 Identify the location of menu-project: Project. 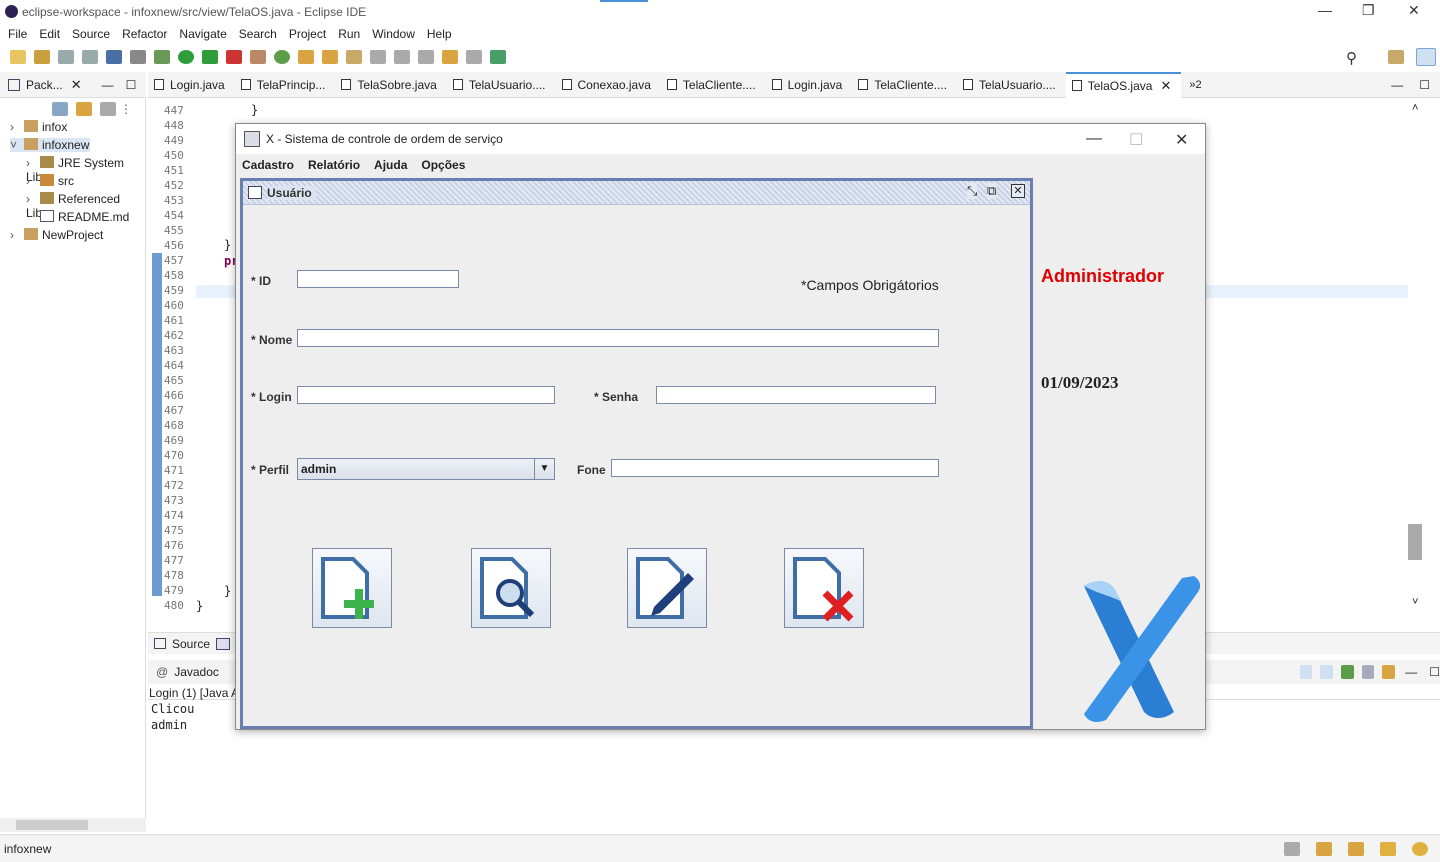
(307, 34).